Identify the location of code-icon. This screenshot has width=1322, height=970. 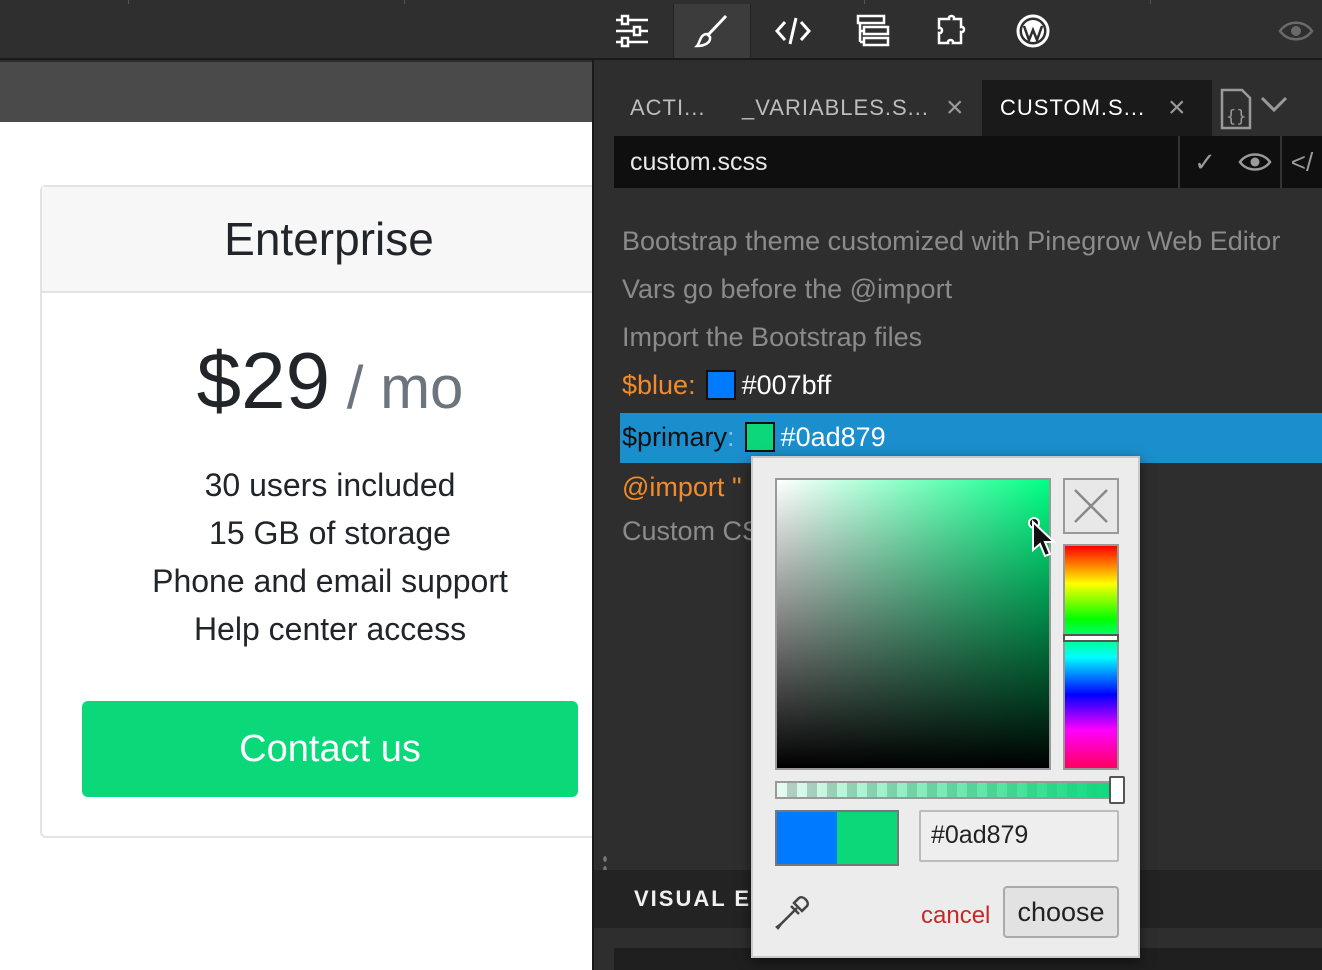
(793, 31).